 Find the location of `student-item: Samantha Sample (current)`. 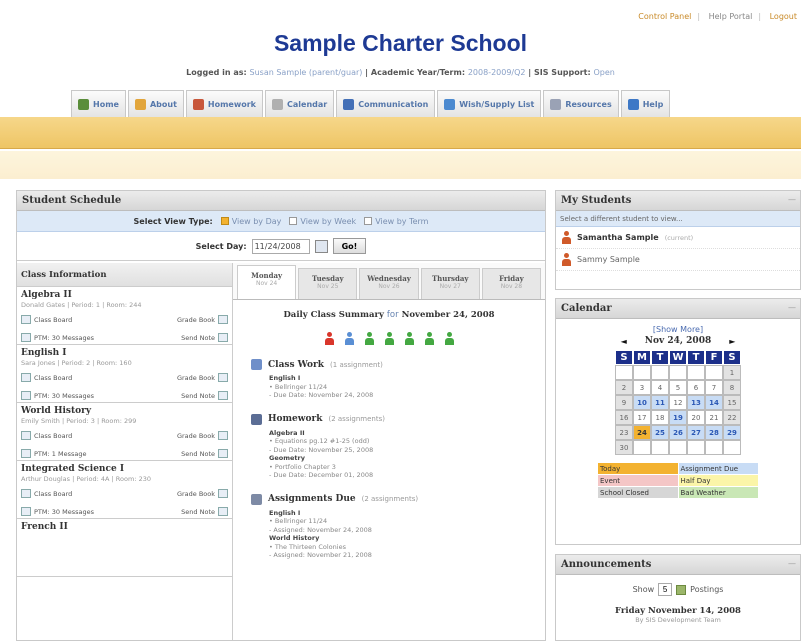

student-item: Samantha Sample (current) is located at coordinates (678, 238).